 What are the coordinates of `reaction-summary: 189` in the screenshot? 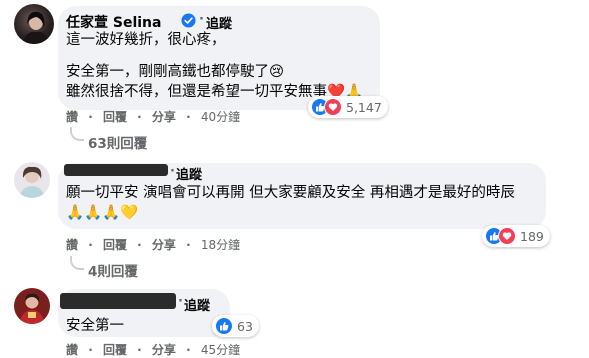 It's located at (516, 236).